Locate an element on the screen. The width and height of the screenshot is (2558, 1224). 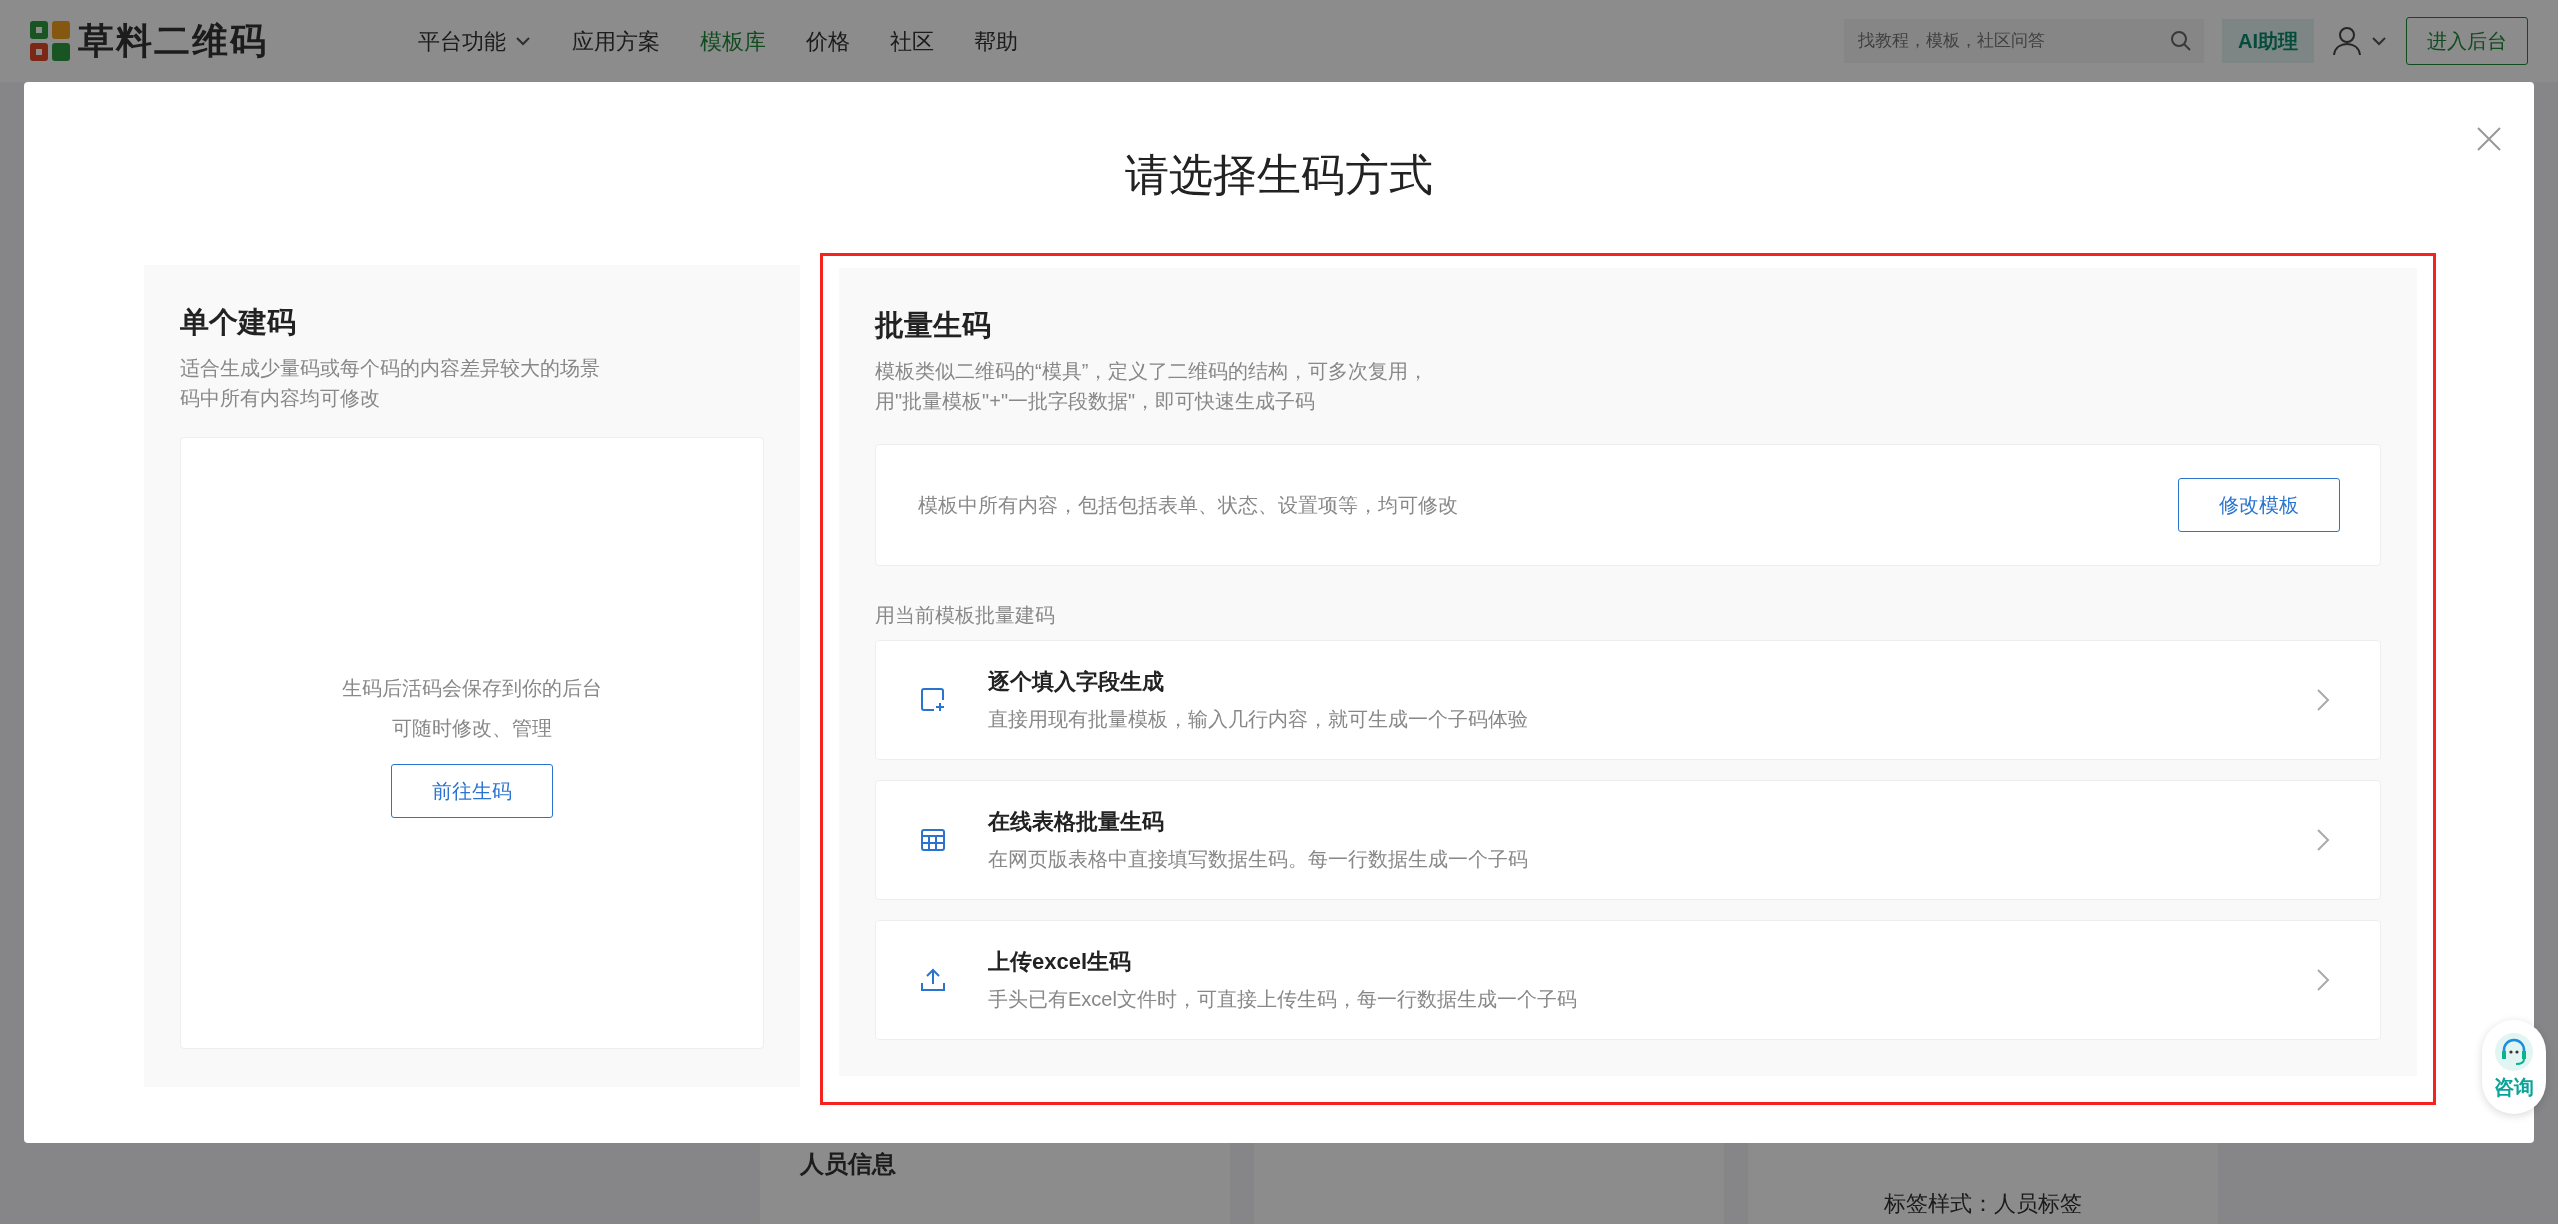
close-icon is located at coordinates (2489, 139).